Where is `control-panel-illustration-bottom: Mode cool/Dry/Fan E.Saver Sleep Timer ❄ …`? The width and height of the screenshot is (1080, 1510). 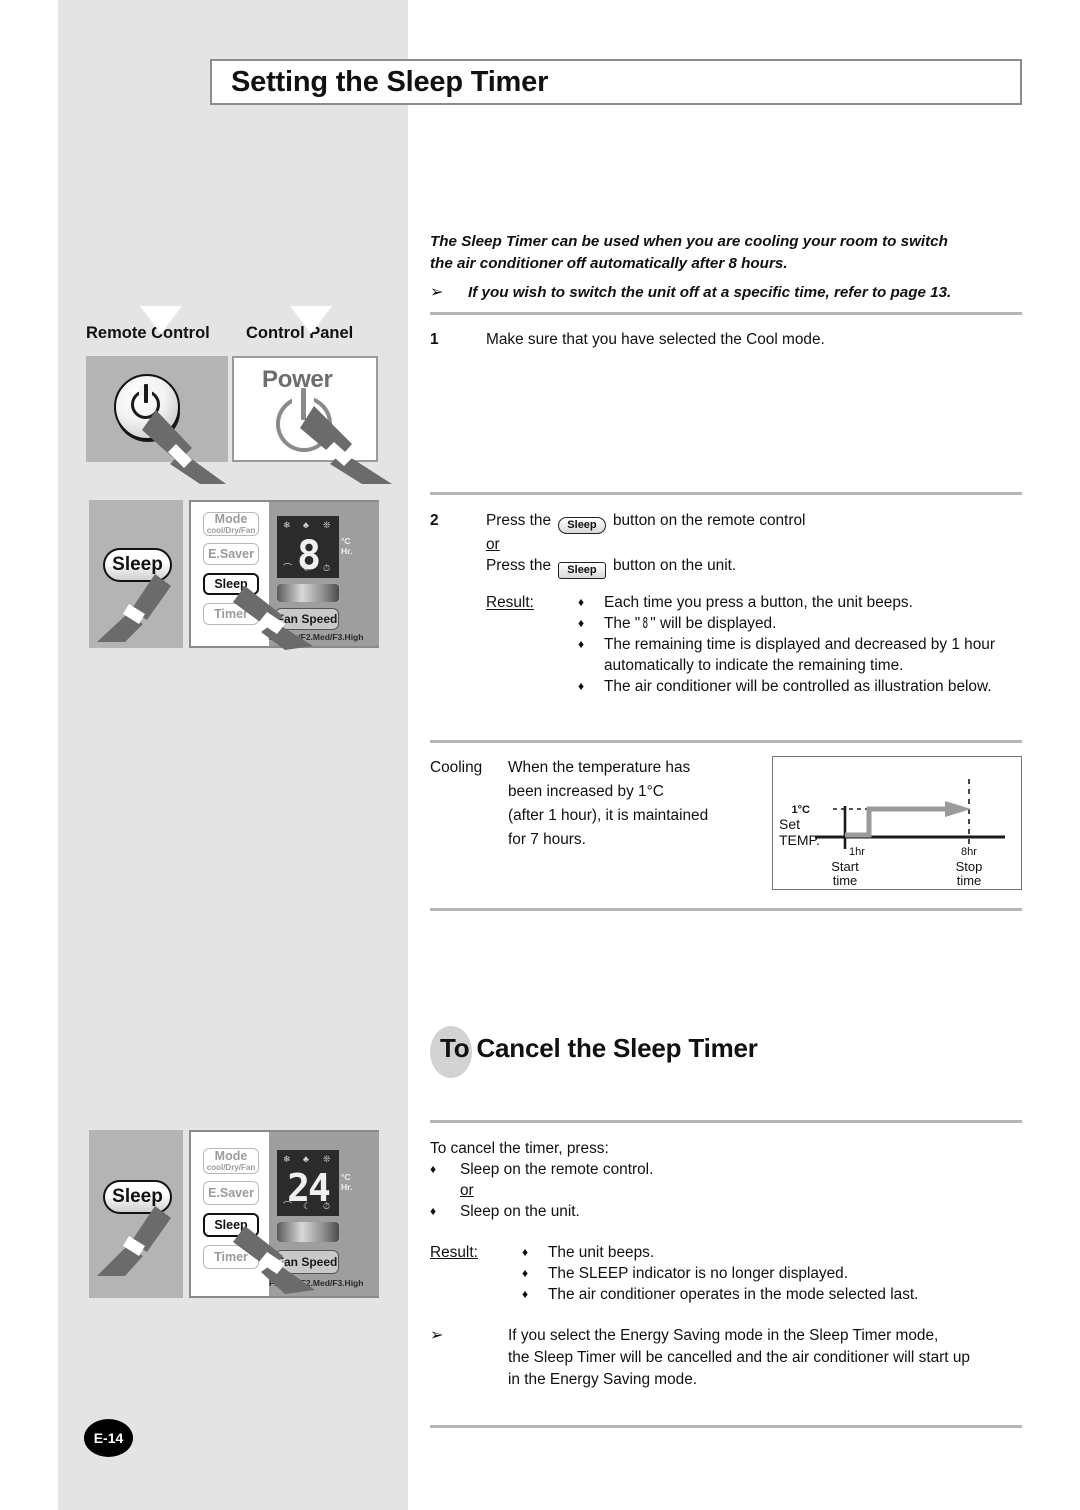
control-panel-illustration-bottom: Mode cool/Dry/Fan E.Saver Sleep Timer ❄ … is located at coordinates (284, 1214).